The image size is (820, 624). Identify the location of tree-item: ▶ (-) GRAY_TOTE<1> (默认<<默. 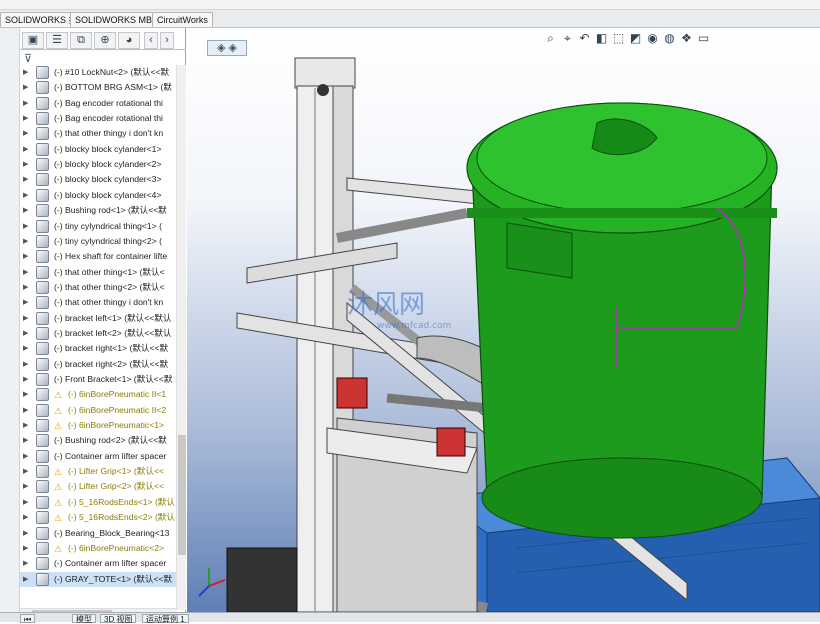
(98, 579).